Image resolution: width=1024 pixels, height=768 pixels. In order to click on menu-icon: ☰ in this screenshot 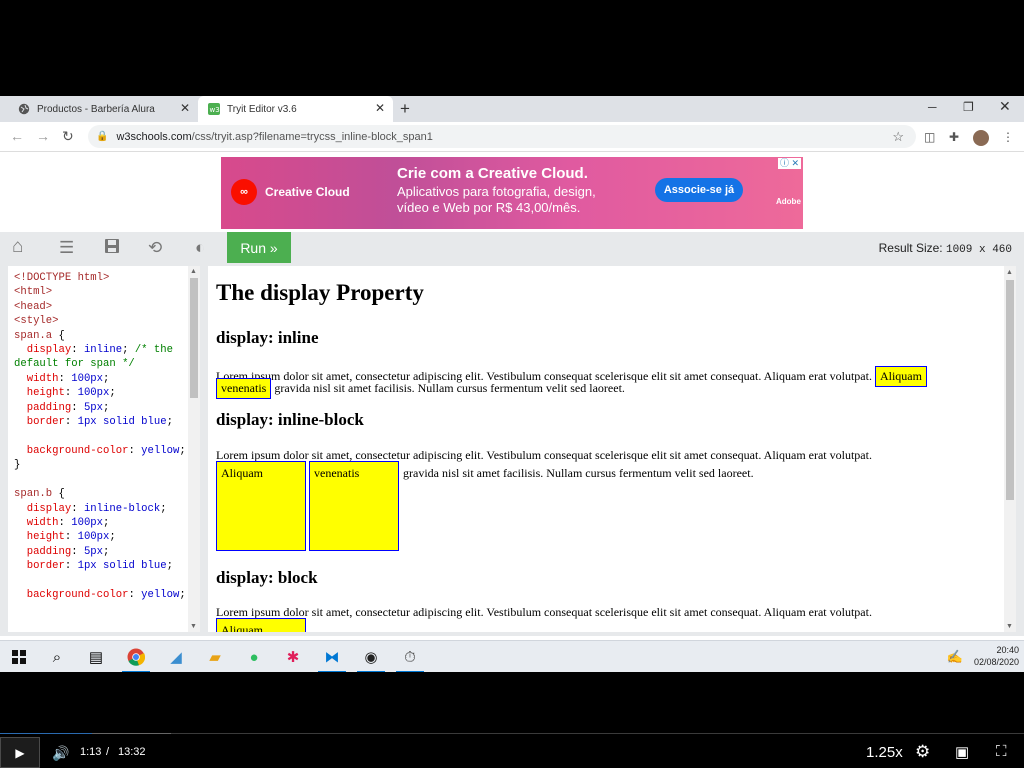, I will do `click(66, 248)`.